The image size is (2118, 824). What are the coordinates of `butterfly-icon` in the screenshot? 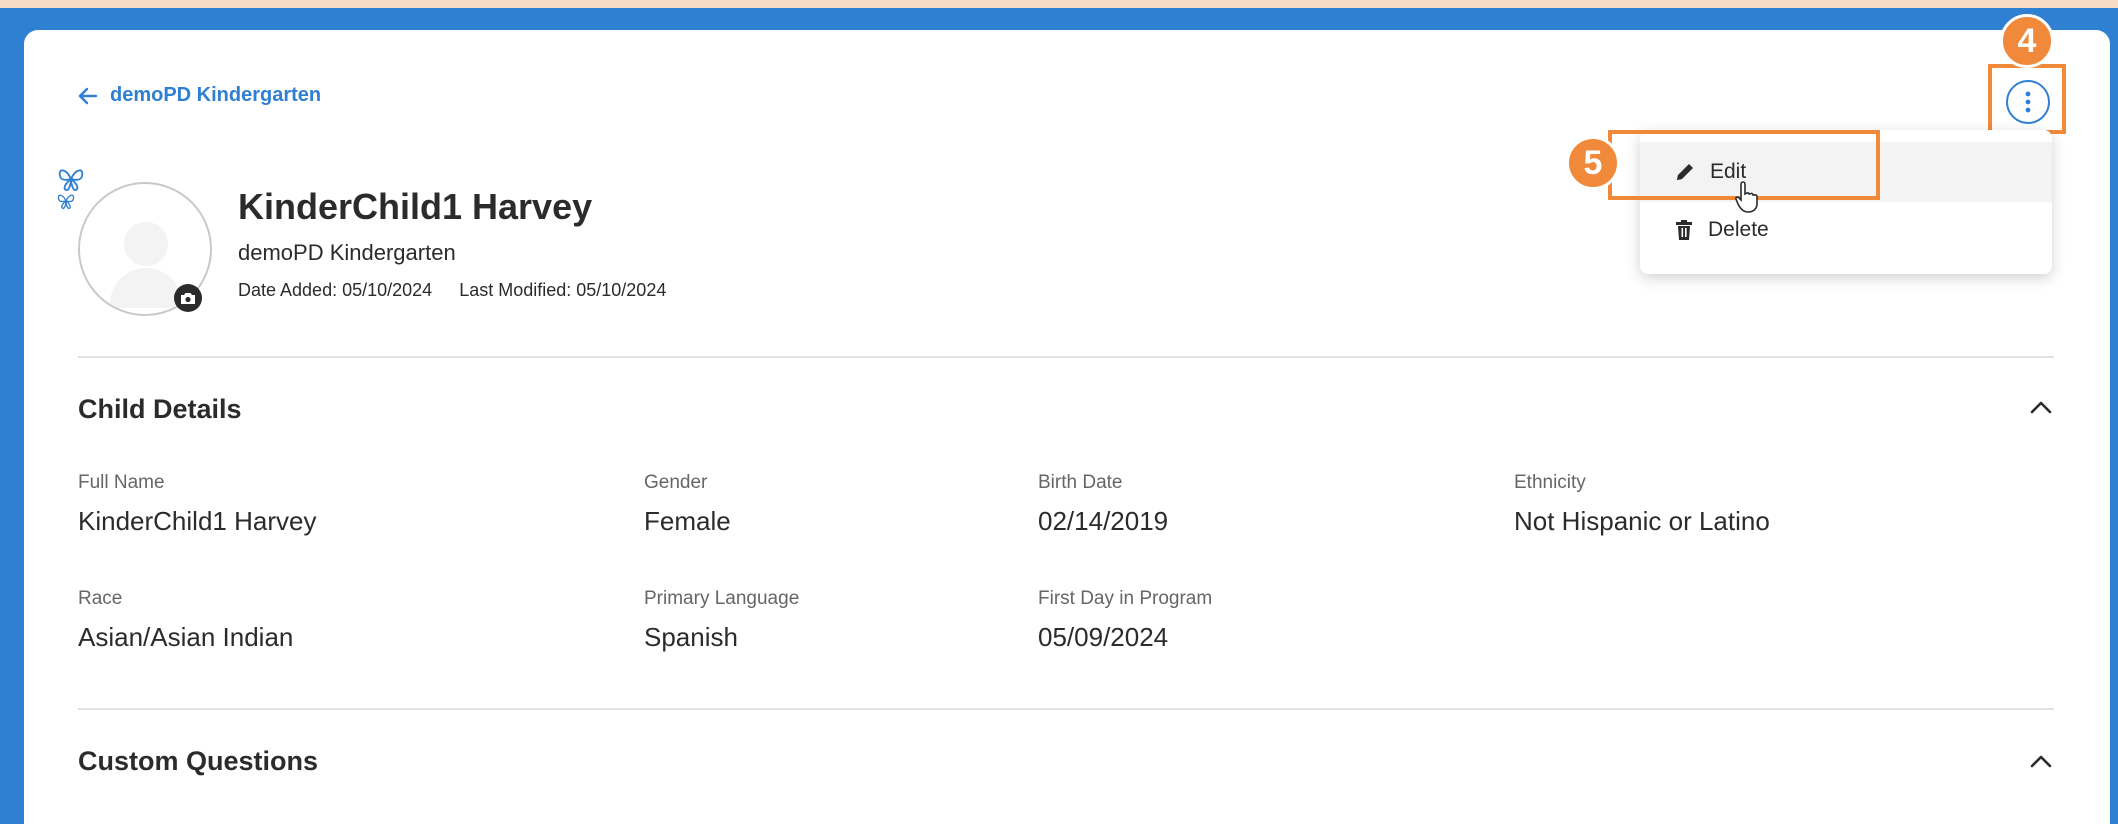 It's located at (71, 180).